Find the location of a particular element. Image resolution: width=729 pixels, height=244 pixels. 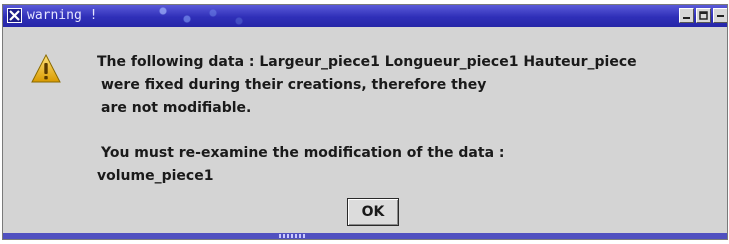

title-bar-pattern is located at coordinates (203, 16).